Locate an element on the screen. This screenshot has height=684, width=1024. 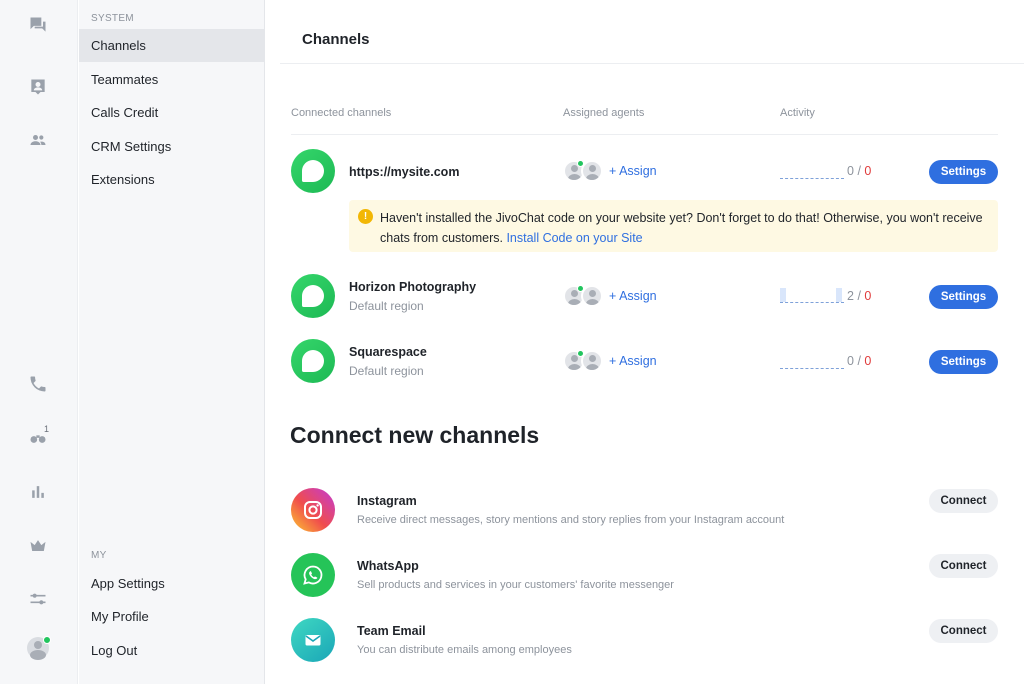
mail-icon is located at coordinates (313, 640).